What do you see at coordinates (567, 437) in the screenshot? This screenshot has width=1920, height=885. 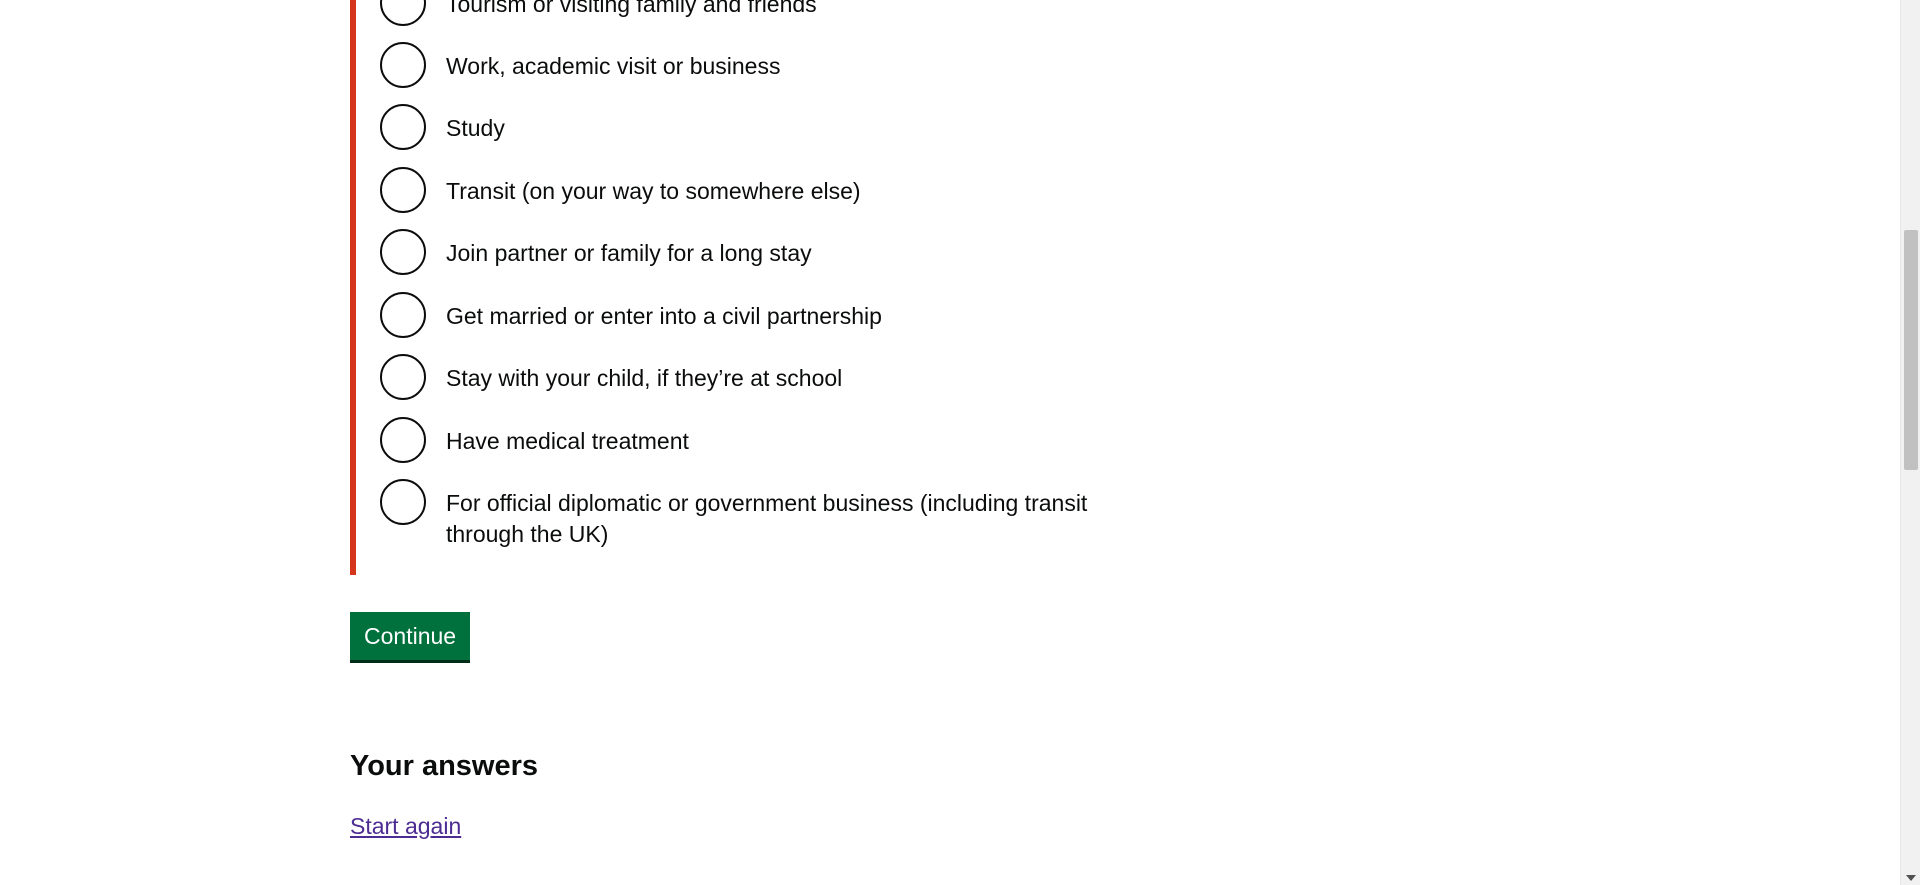 I see `radio-option-label: Have medical treatment` at bounding box center [567, 437].